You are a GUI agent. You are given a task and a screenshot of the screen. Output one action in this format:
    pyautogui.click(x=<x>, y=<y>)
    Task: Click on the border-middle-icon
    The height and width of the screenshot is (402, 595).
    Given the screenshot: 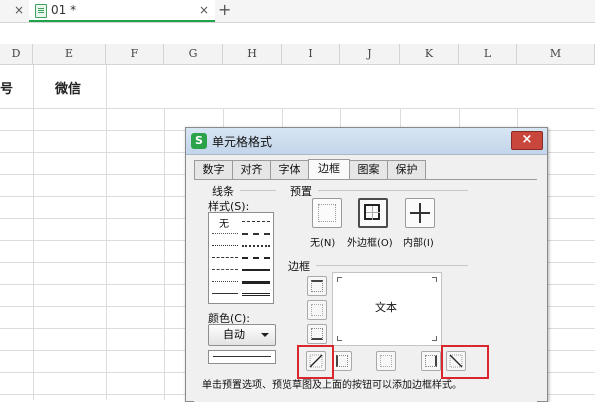 What is the action you would take?
    pyautogui.click(x=317, y=310)
    